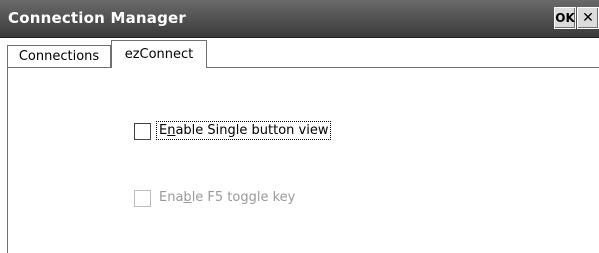 The image size is (599, 253). I want to click on tab-ezconnect: ezConnect, so click(159, 54).